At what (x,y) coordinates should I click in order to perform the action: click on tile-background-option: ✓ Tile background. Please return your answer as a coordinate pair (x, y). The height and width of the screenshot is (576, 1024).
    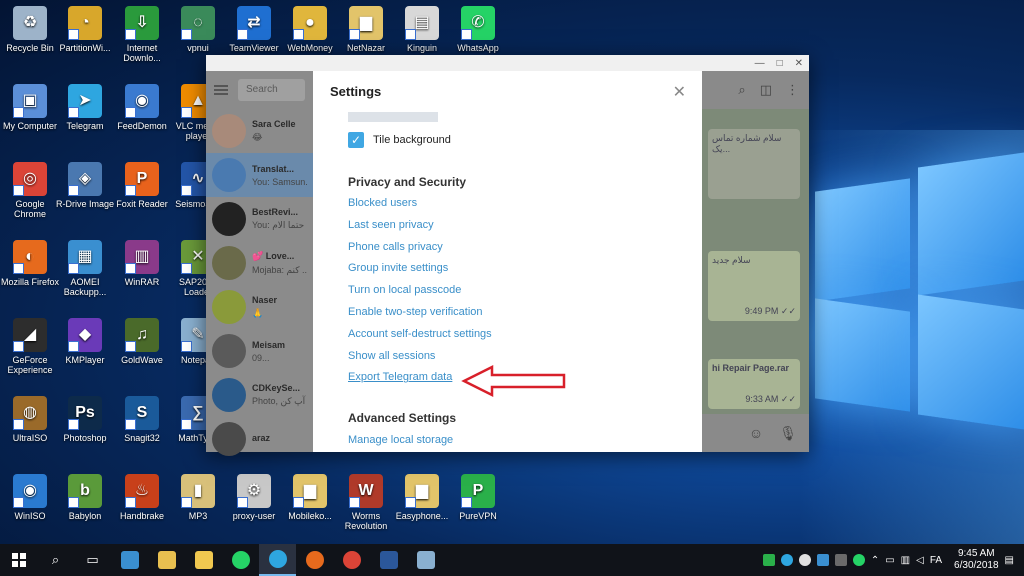
    Looking at the image, I should click on (399, 140).